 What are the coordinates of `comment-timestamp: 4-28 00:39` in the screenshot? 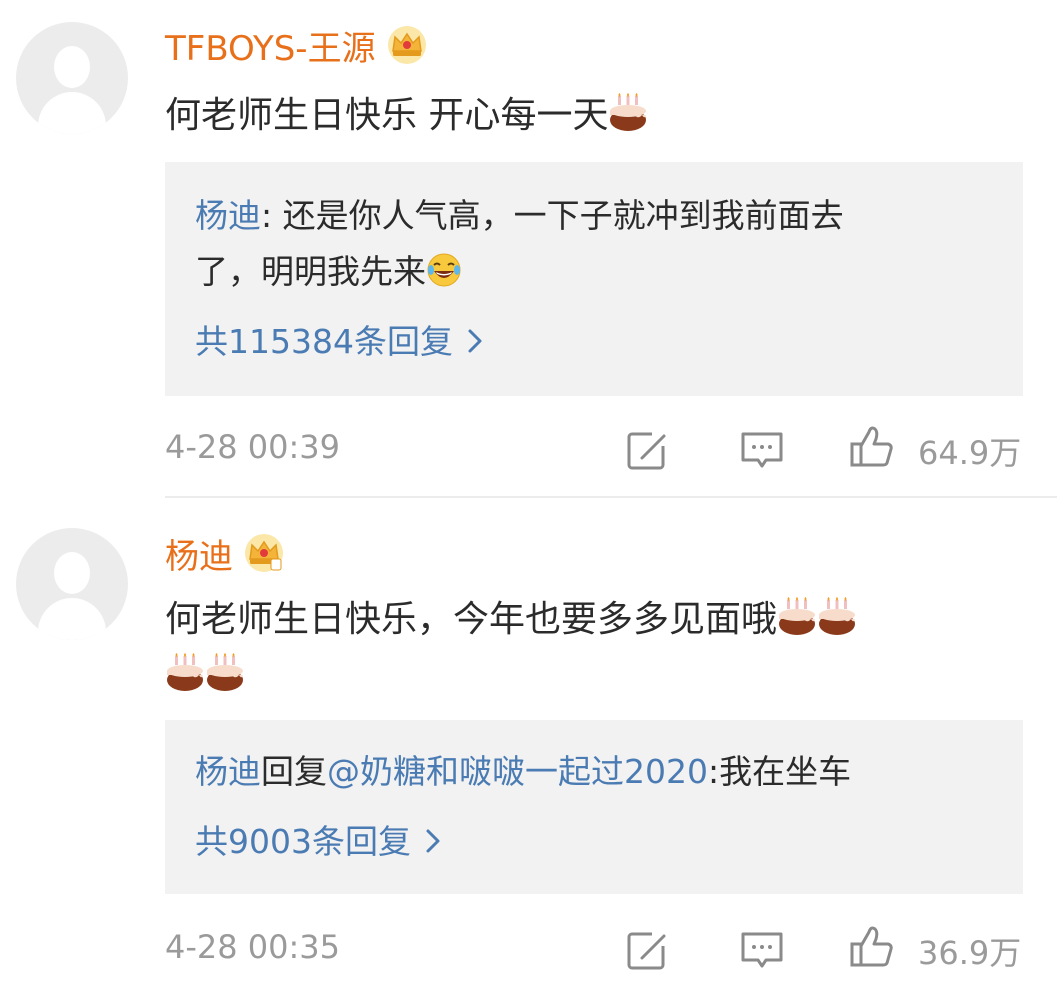 It's located at (253, 447).